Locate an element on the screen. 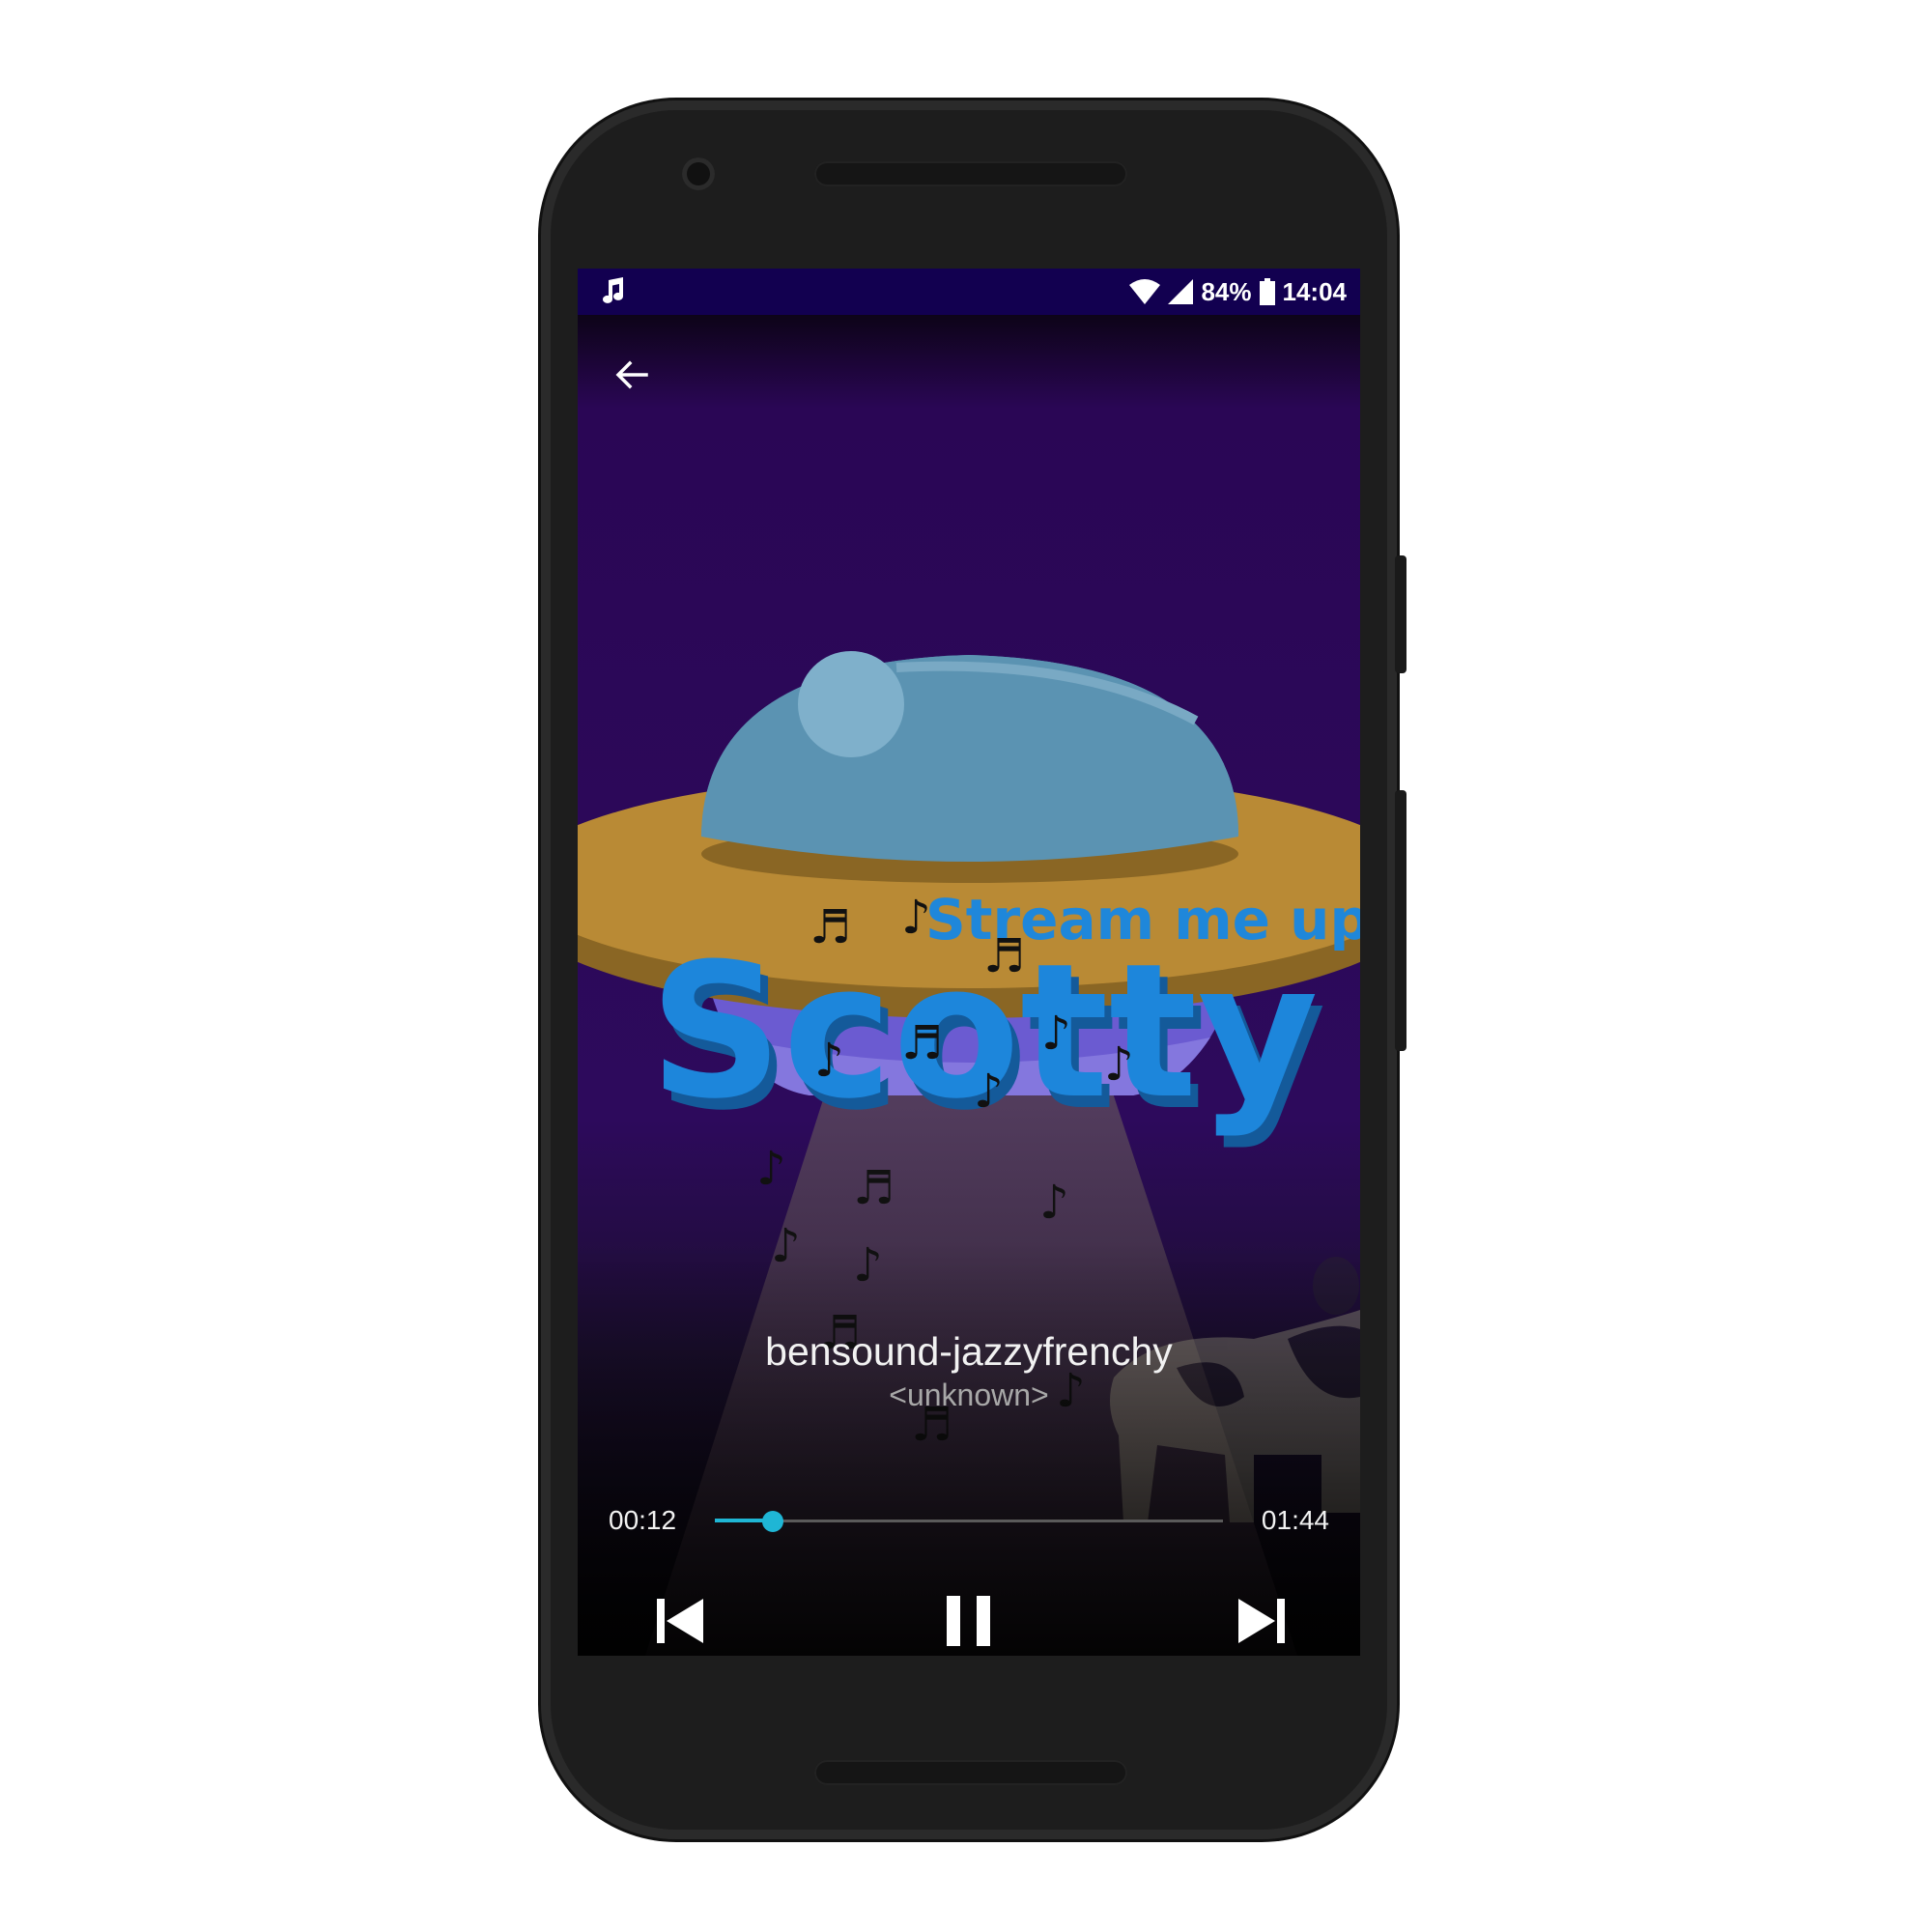  battery-percent: 84% is located at coordinates (1226, 291).